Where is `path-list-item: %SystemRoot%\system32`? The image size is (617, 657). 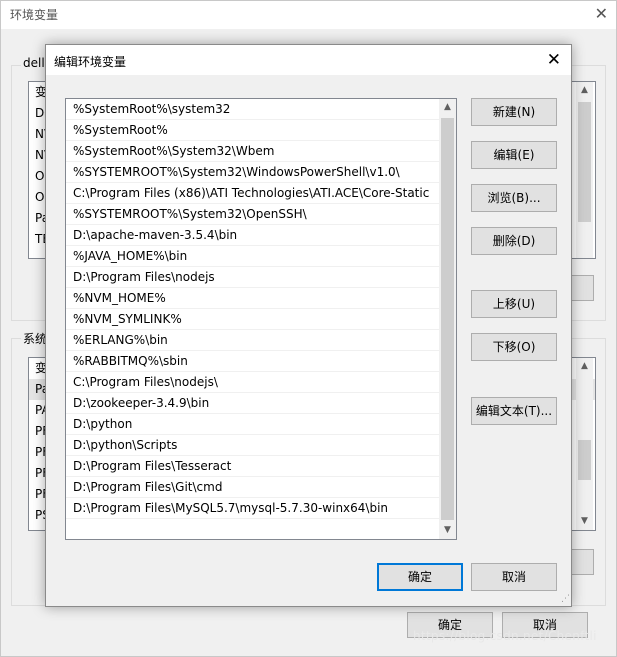
path-list-item: %SystemRoot%\system32 is located at coordinates (252, 109).